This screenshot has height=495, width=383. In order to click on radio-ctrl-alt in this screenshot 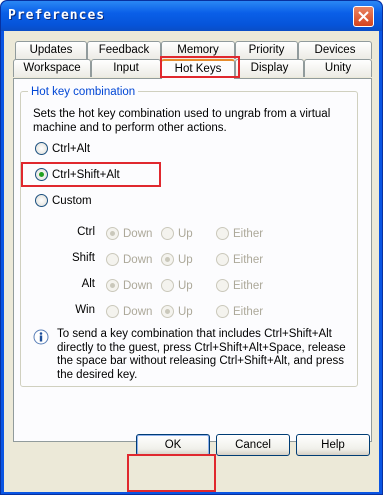, I will do `click(41, 148)`.